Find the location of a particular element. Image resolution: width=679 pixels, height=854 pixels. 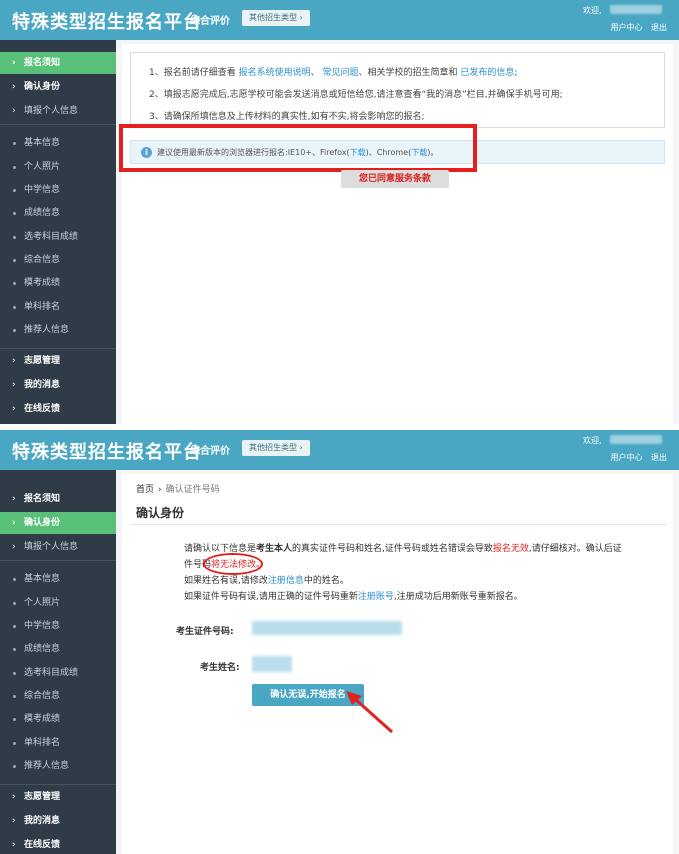

breadcrumb-home: 首页 is located at coordinates (145, 490).